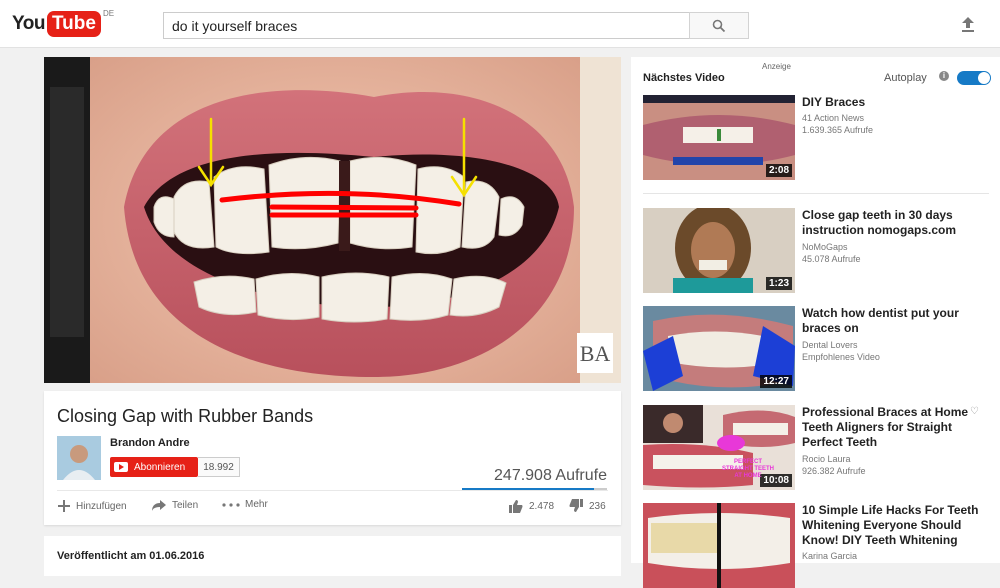 This screenshot has height=588, width=1000. I want to click on search-button, so click(719, 25).